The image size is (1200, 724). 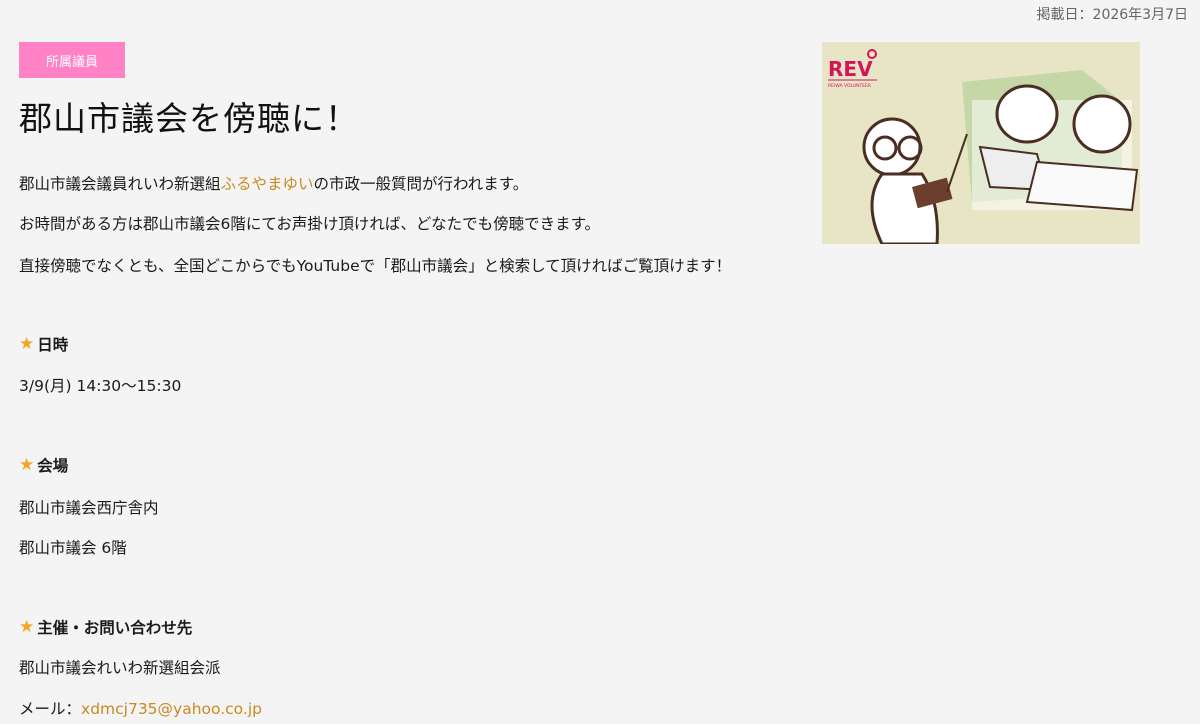 What do you see at coordinates (849, 86) in the screenshot?
I see `svg-text: REIWA VOLUNTEER` at bounding box center [849, 86].